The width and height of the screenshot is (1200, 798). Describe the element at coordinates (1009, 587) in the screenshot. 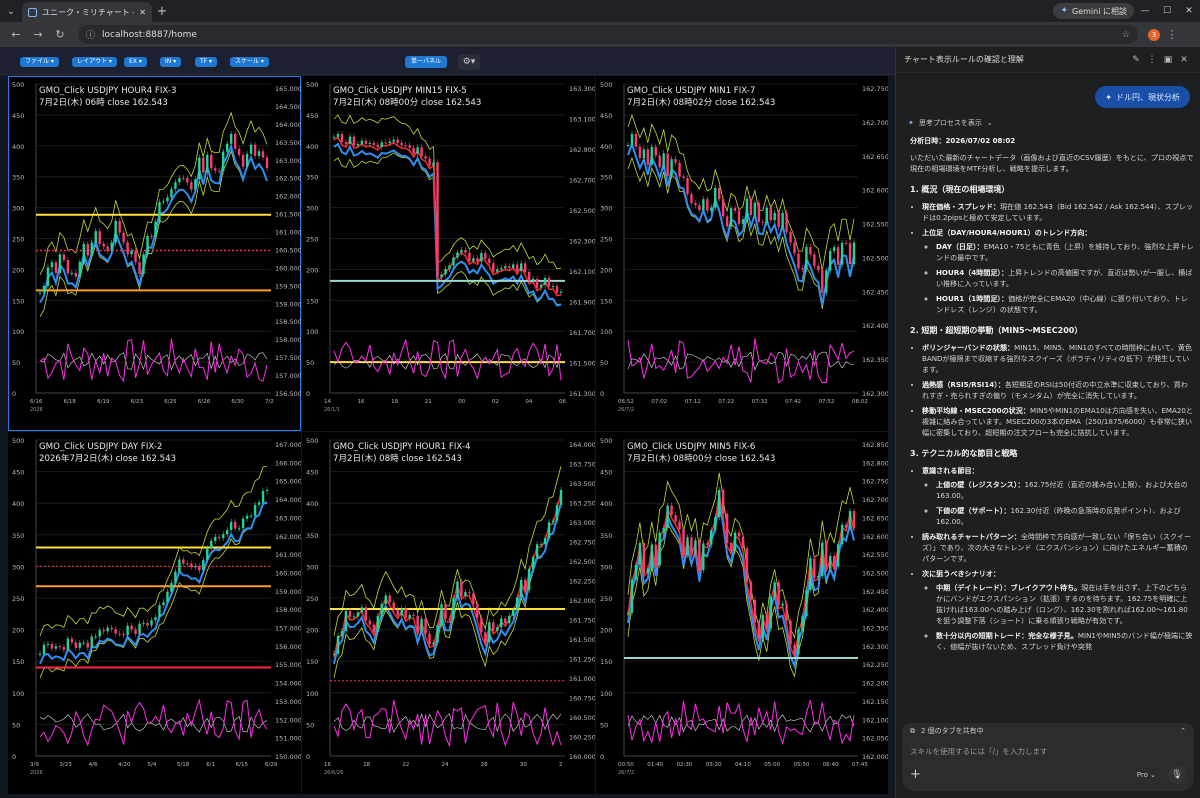

I see `bold-label: 中期（デイトレード）：ブレイクアウト待ち。` at that location.